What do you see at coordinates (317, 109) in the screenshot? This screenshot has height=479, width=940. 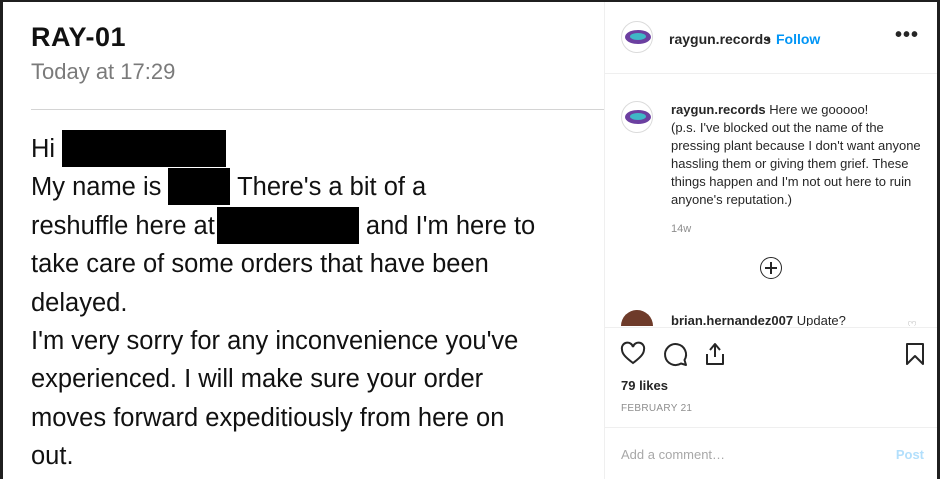 I see `divider` at bounding box center [317, 109].